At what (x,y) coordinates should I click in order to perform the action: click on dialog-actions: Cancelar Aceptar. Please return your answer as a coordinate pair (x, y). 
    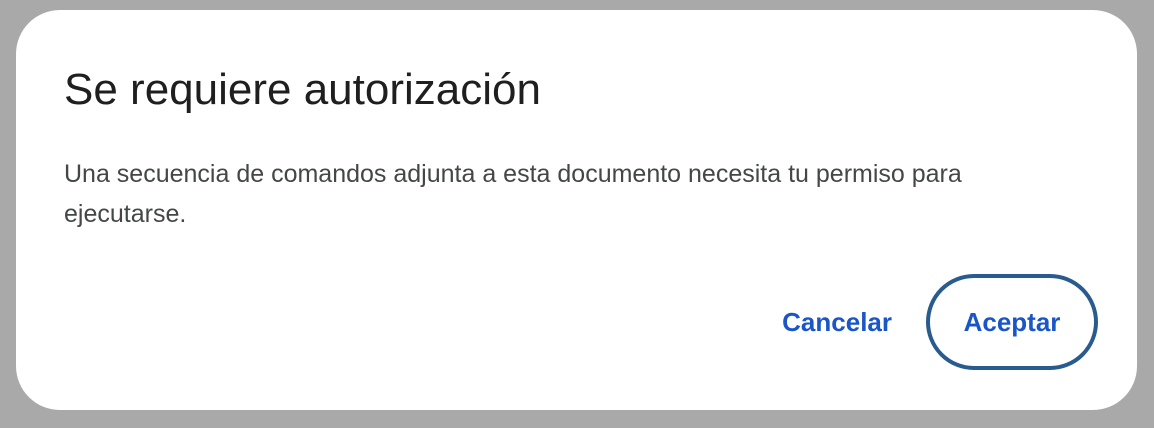
    Looking at the image, I should click on (938, 322).